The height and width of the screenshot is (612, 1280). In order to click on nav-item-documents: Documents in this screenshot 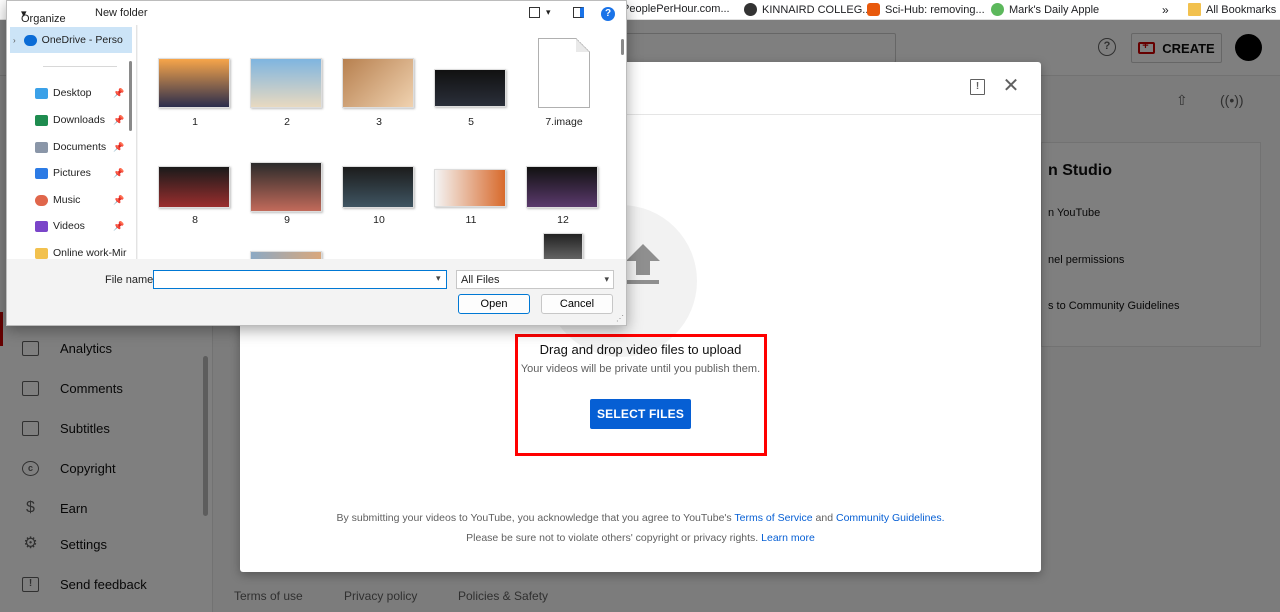, I will do `click(95, 147)`.